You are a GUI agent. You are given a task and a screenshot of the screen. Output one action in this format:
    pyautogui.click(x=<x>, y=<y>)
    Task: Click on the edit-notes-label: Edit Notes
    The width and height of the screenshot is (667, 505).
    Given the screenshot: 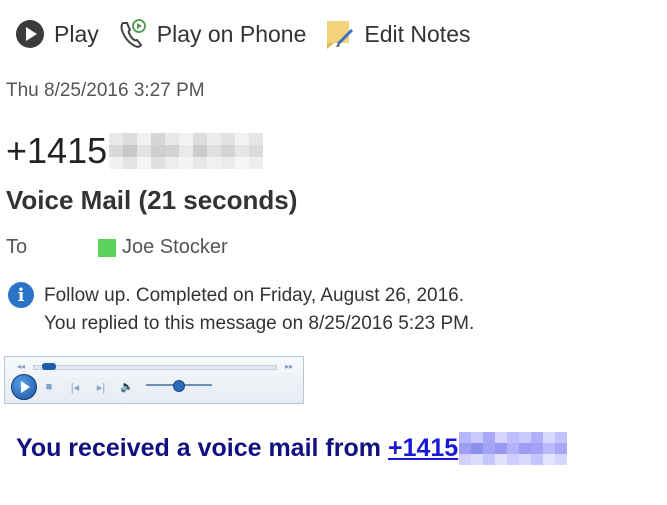 What is the action you would take?
    pyautogui.click(x=417, y=33)
    